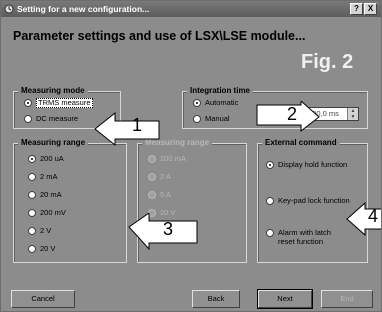  What do you see at coordinates (292, 114) in the screenshot?
I see `callout-number-2: 2` at bounding box center [292, 114].